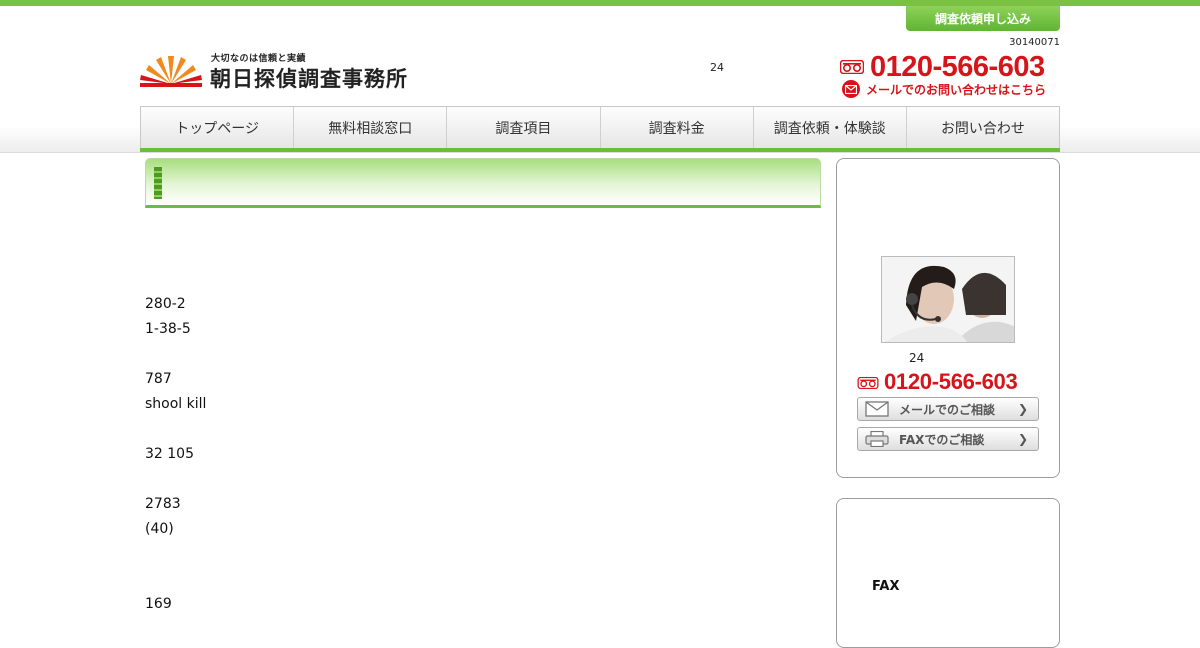  Describe the element at coordinates (169, 454) in the screenshot. I see `content-line: 32 105` at that location.